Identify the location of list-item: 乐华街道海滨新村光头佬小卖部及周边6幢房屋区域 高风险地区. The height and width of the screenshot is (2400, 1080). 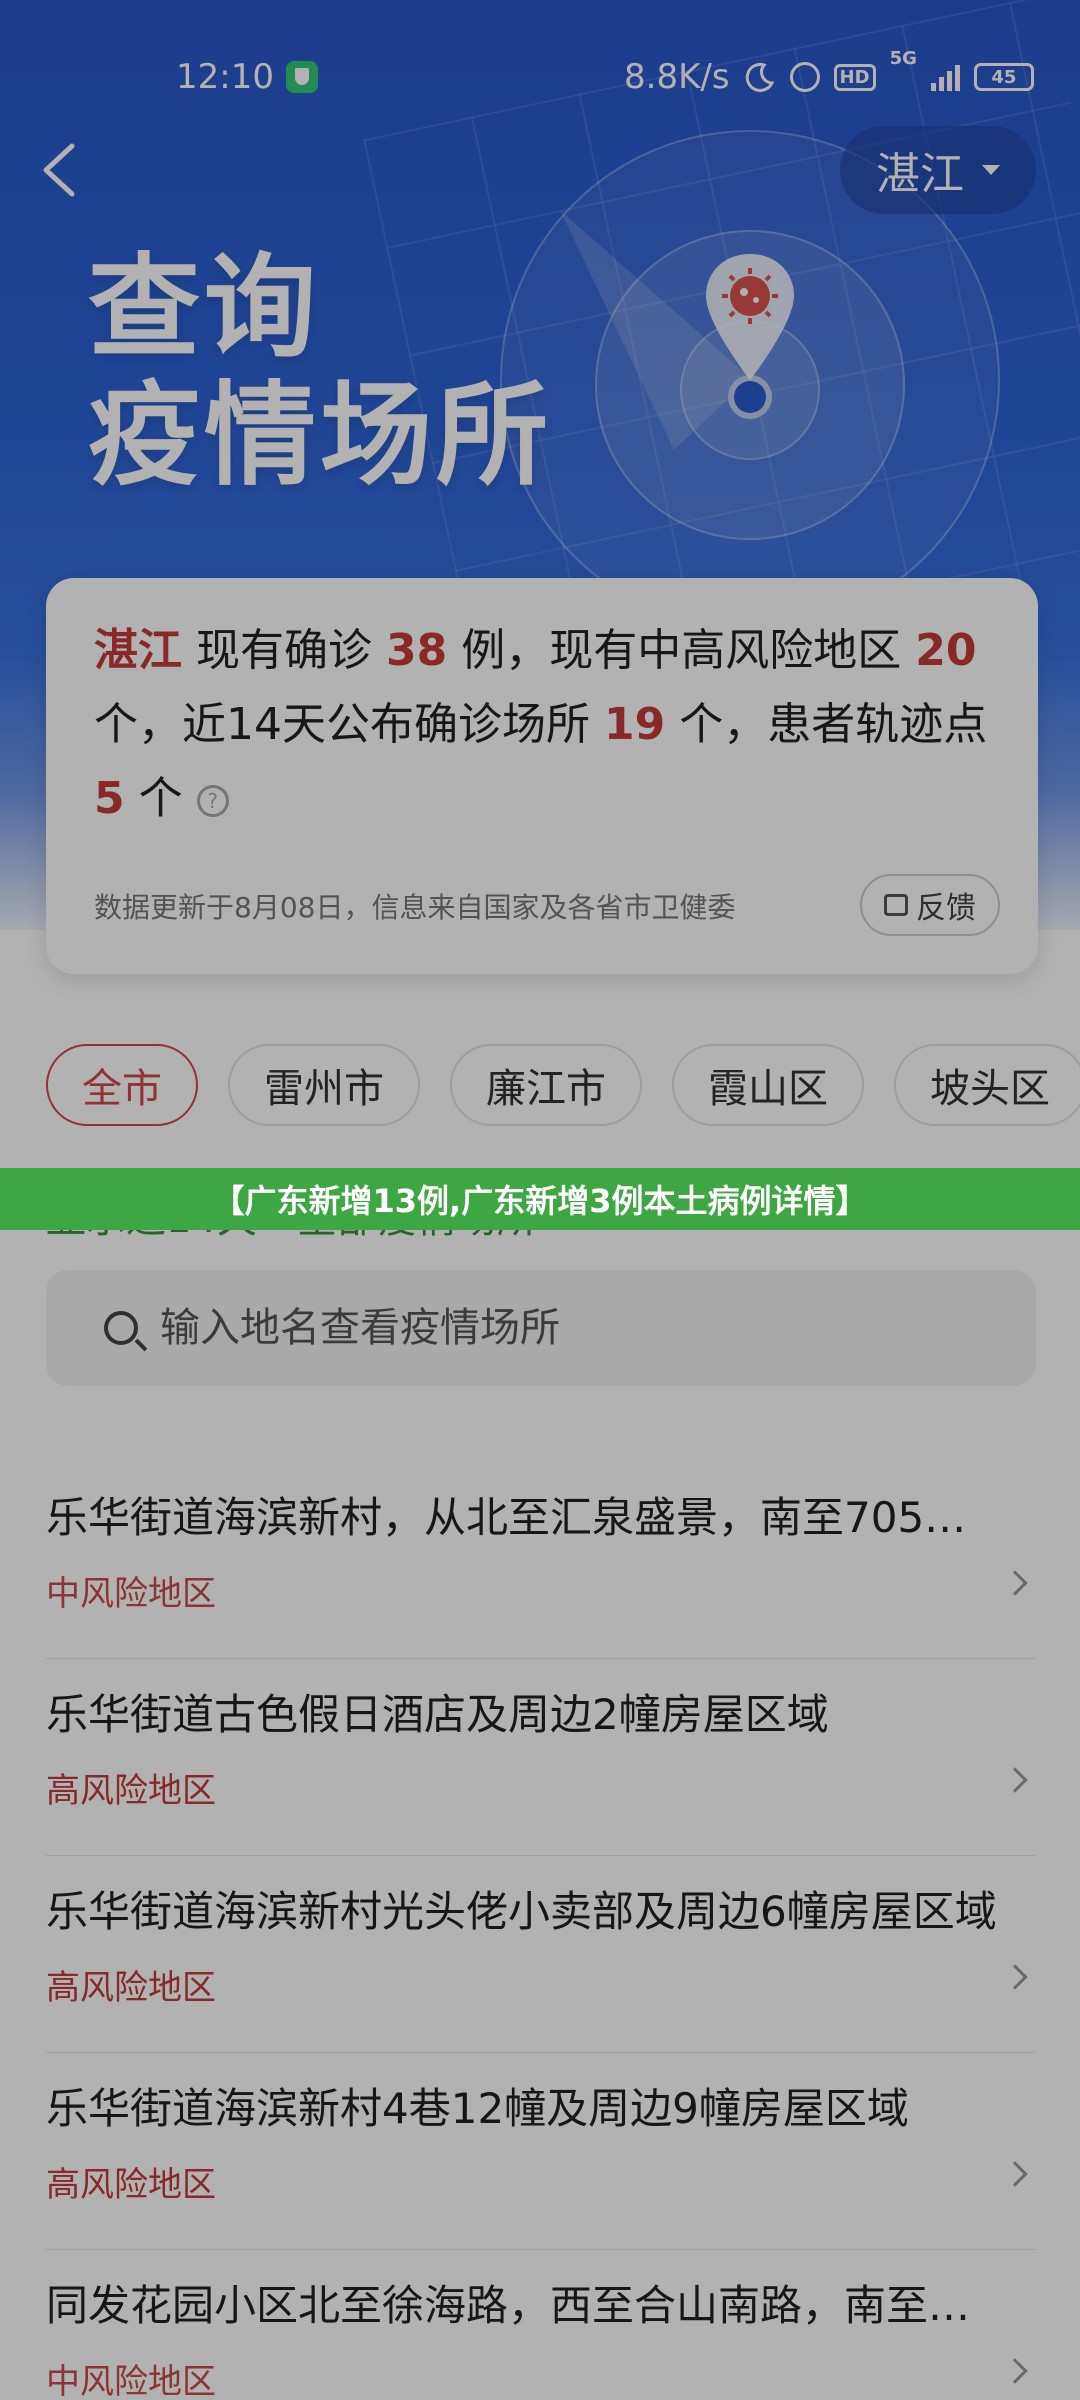
(541, 1954).